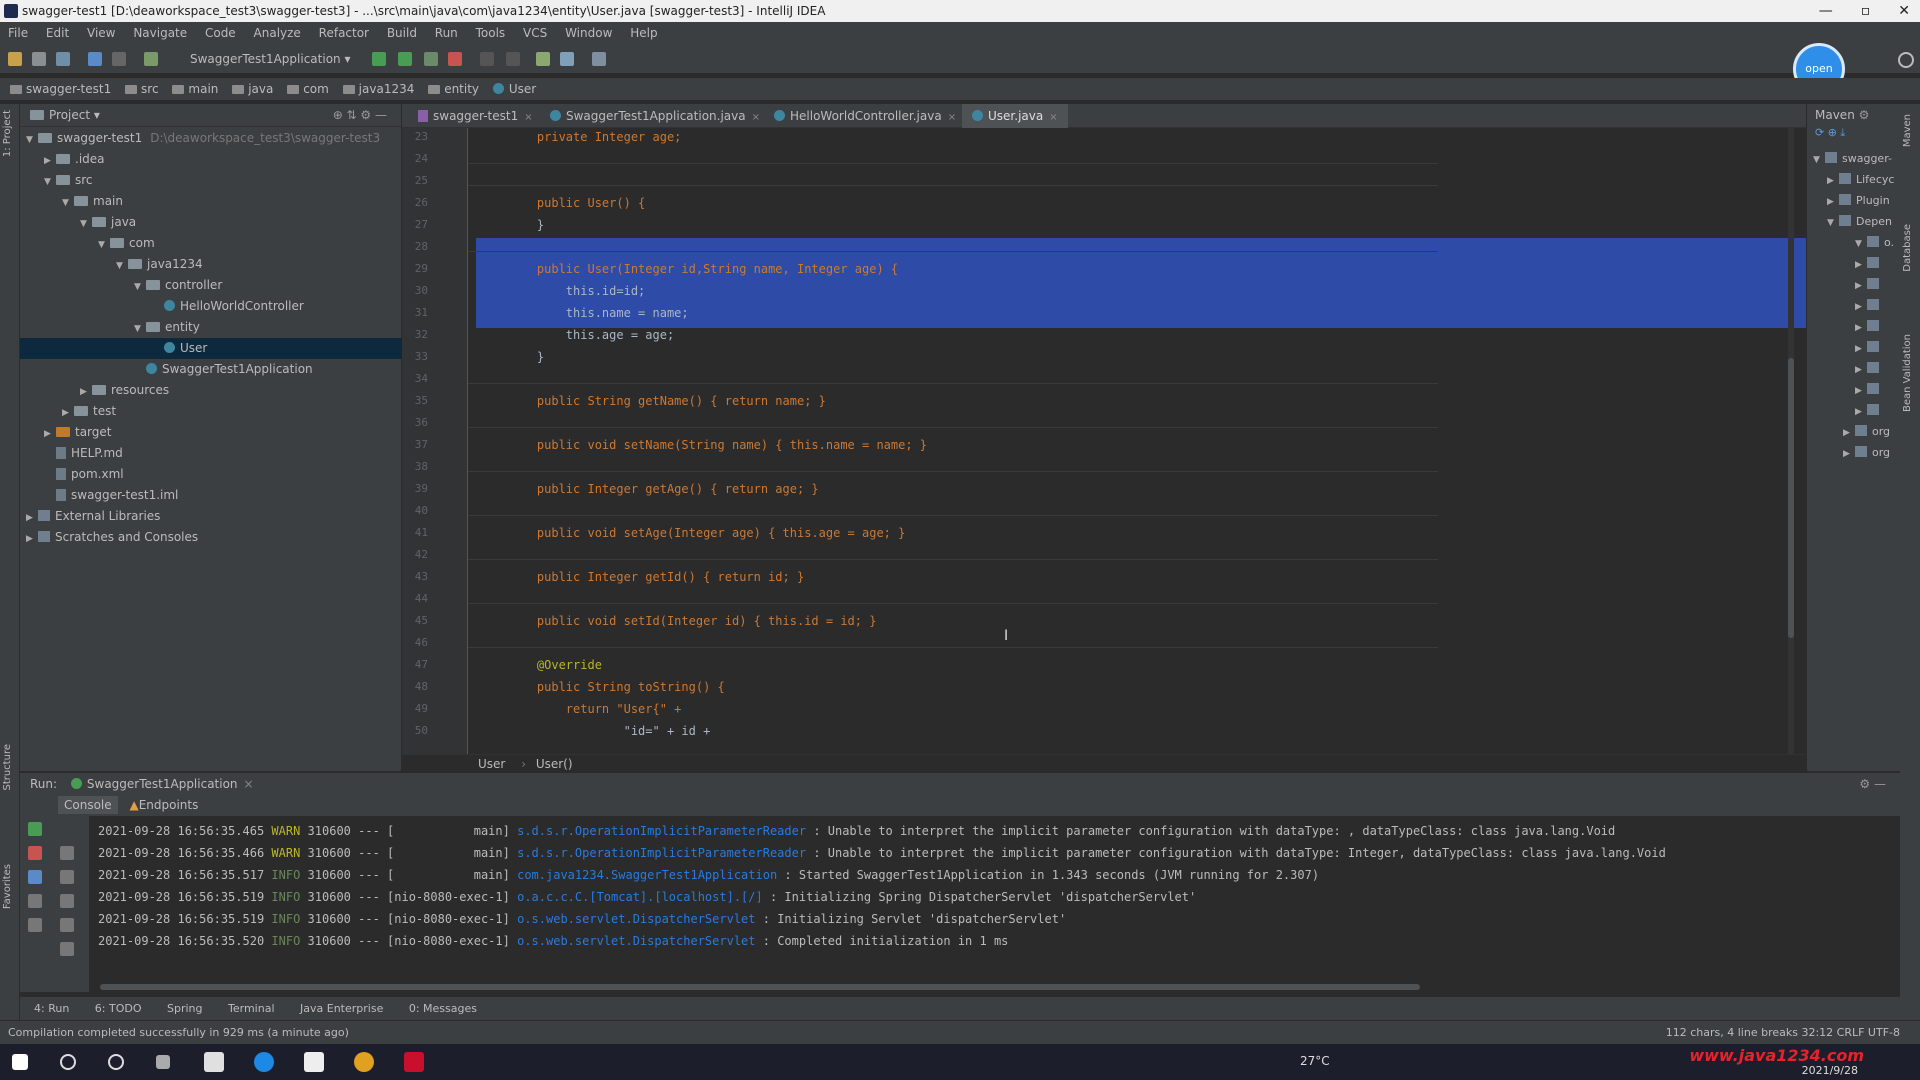  I want to click on cortana-icon, so click(116, 1062).